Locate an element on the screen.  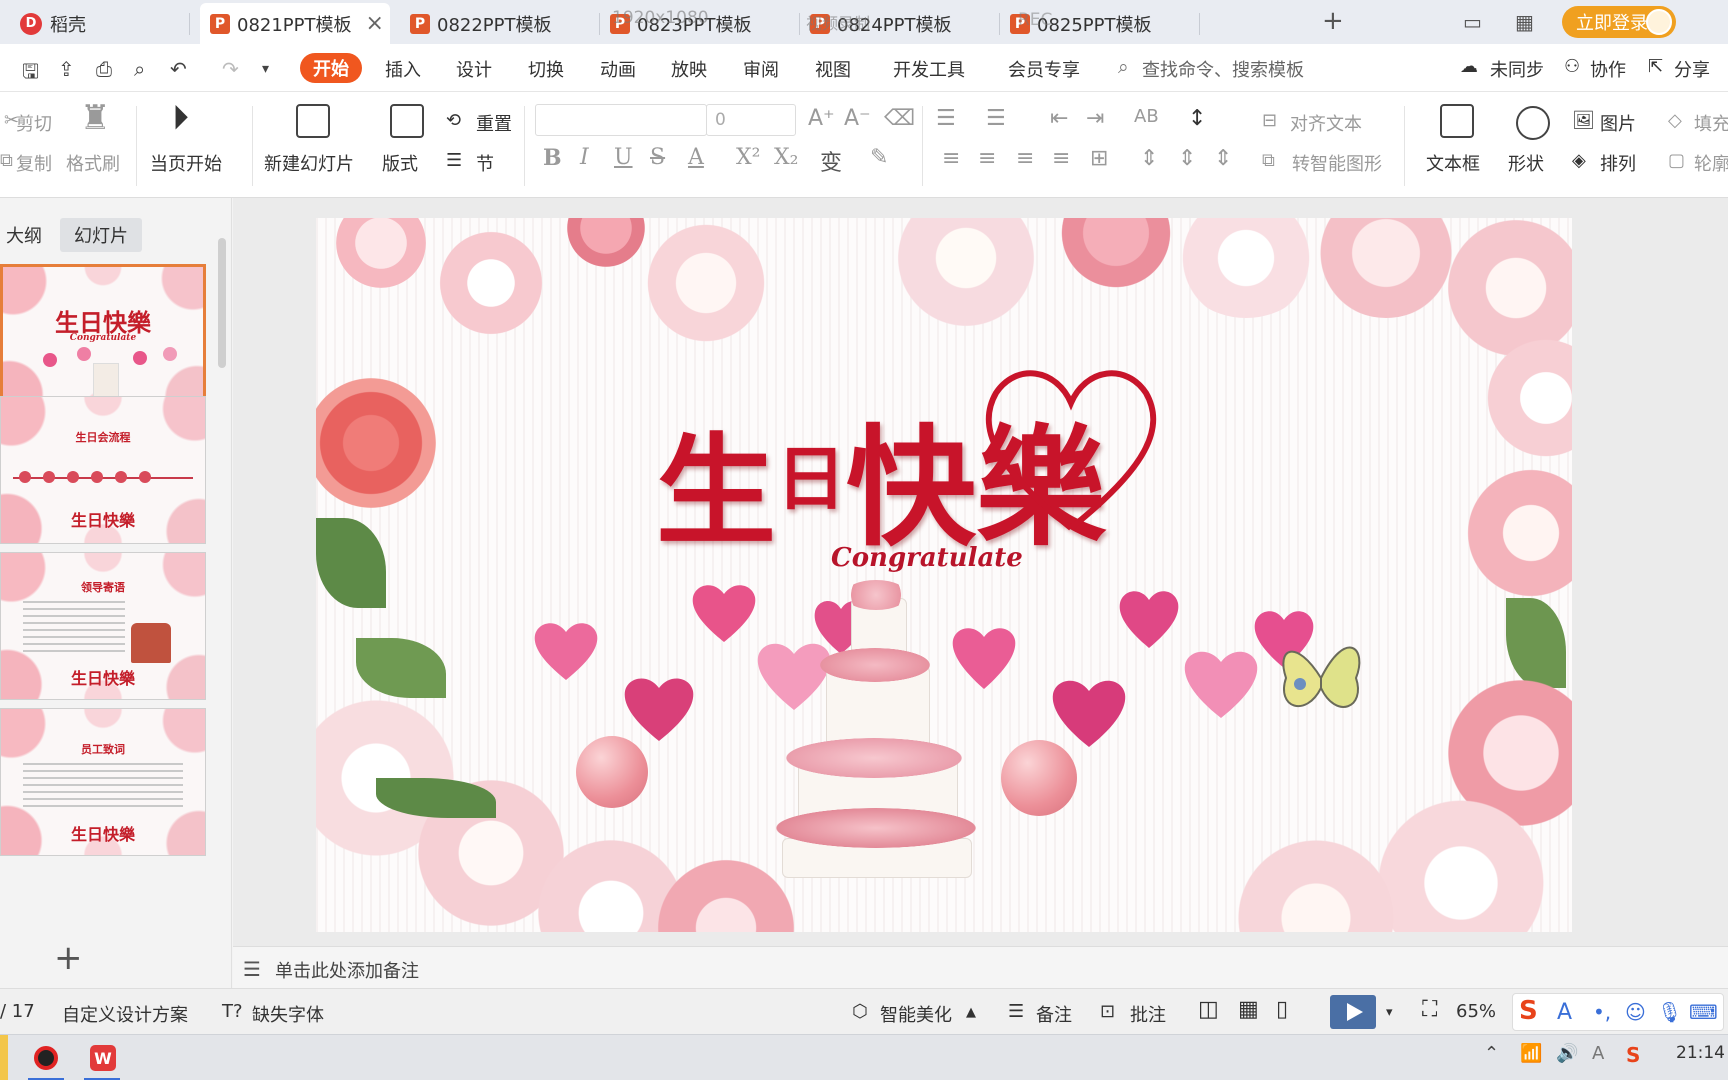
decrease-indent-icon: ⇤ is located at coordinates (1059, 118).